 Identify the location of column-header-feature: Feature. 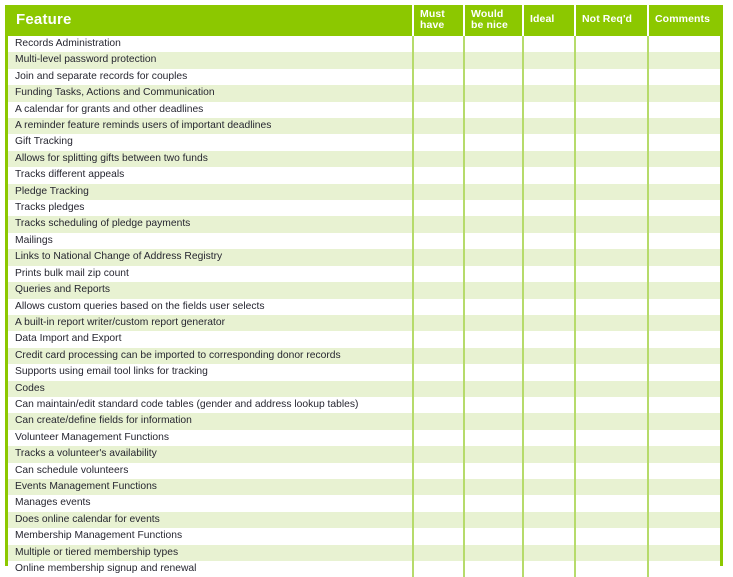
(211, 20).